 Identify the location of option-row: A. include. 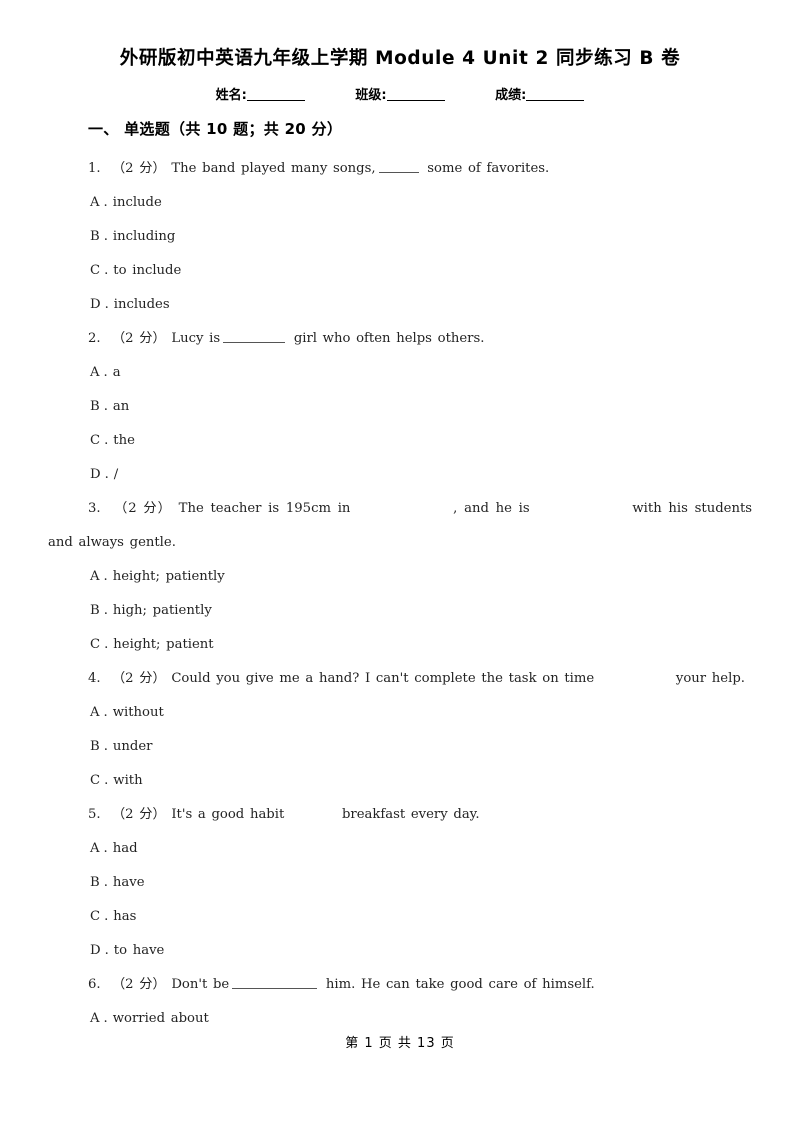
(400, 203).